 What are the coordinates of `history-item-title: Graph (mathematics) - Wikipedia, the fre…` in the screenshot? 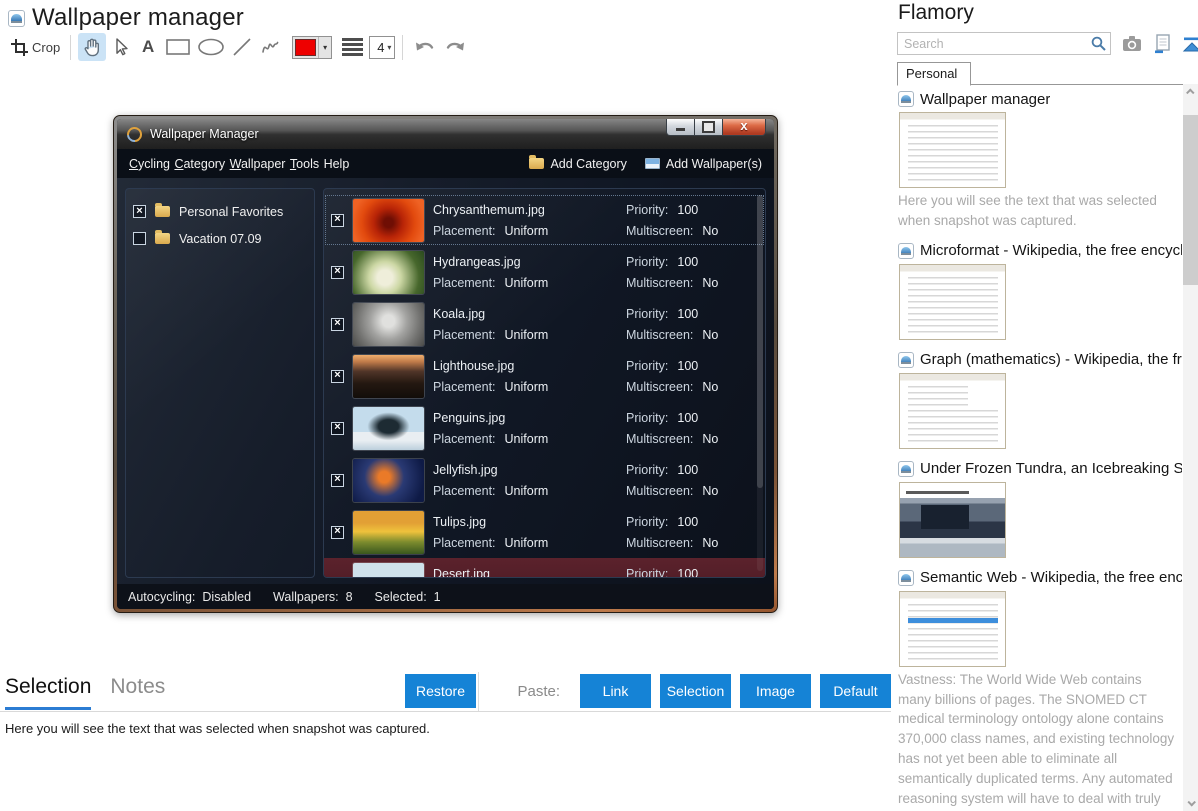 It's located at (1051, 359).